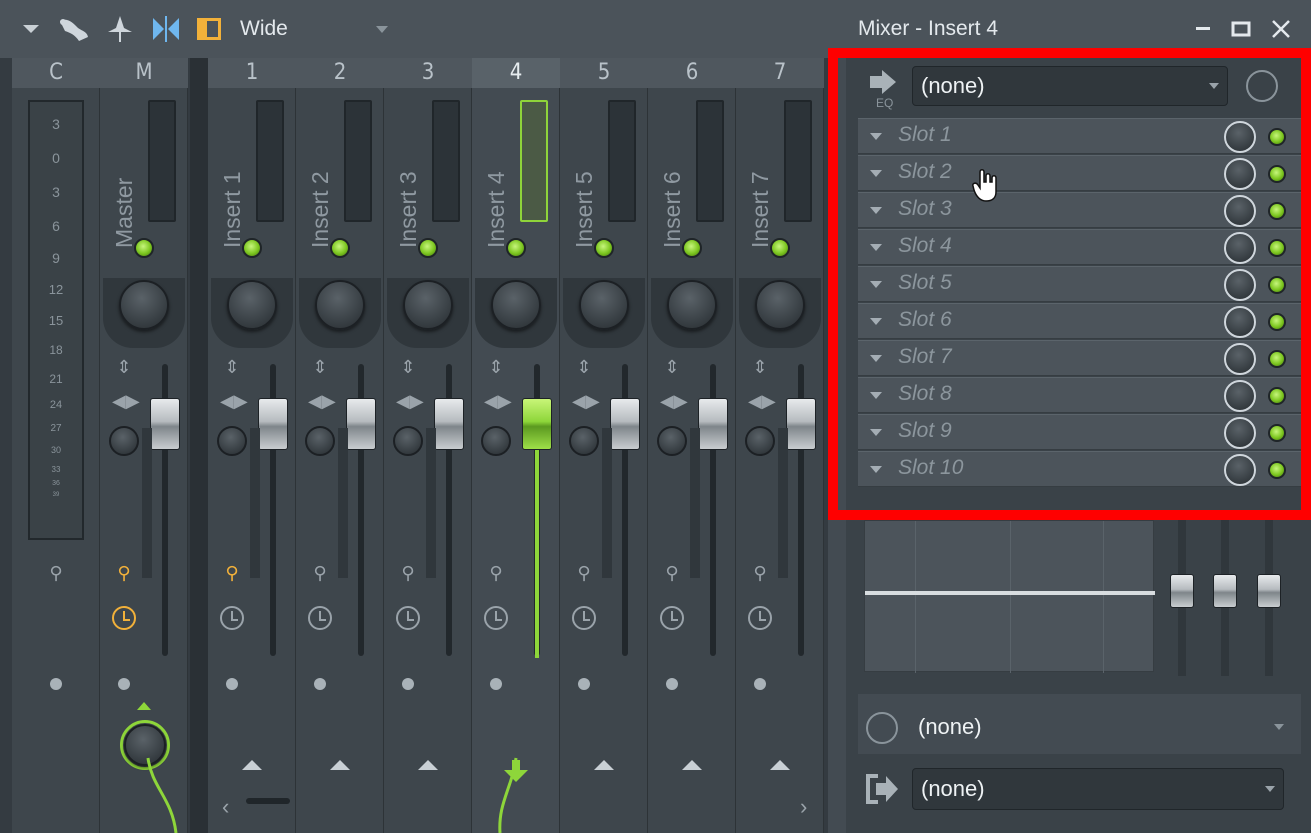 Image resolution: width=1311 pixels, height=833 pixels. What do you see at coordinates (803, 807) in the screenshot?
I see `scroll-right-icon: ›` at bounding box center [803, 807].